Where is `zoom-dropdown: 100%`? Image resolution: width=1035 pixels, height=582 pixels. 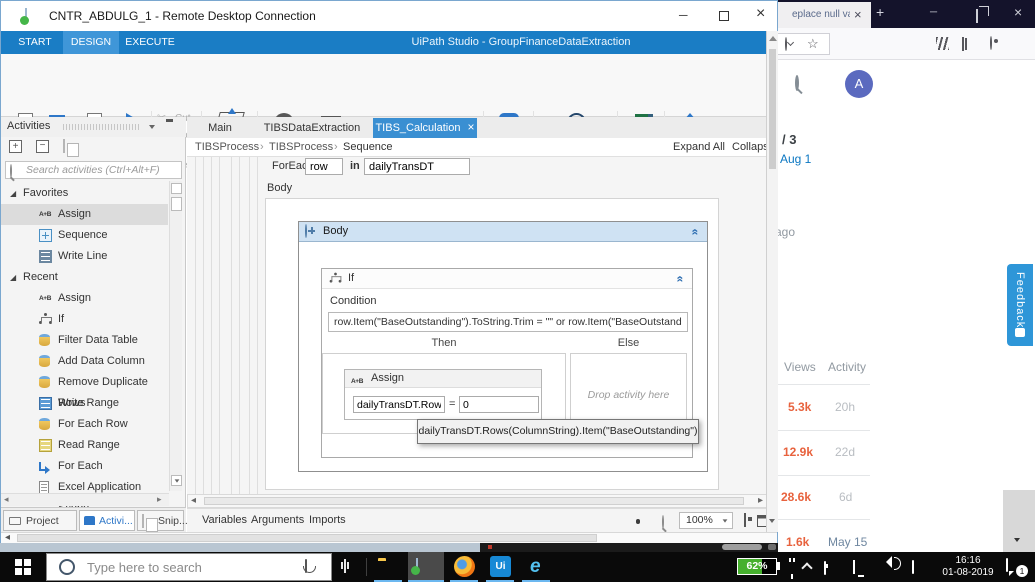 zoom-dropdown: 100% is located at coordinates (706, 520).